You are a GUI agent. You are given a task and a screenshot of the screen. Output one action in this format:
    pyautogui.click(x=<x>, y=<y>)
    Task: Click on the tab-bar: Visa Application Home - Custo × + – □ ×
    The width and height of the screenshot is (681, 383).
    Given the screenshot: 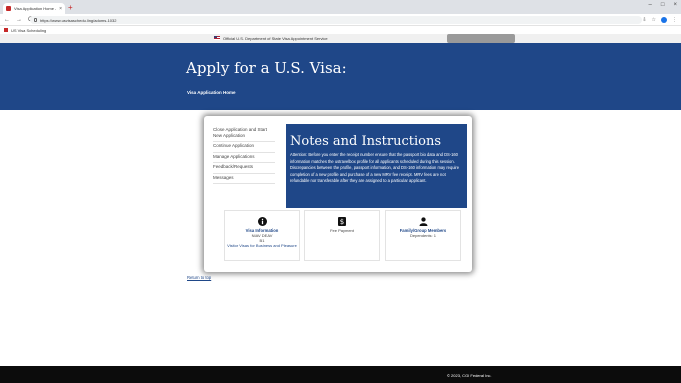 What is the action you would take?
    pyautogui.click(x=340, y=7)
    